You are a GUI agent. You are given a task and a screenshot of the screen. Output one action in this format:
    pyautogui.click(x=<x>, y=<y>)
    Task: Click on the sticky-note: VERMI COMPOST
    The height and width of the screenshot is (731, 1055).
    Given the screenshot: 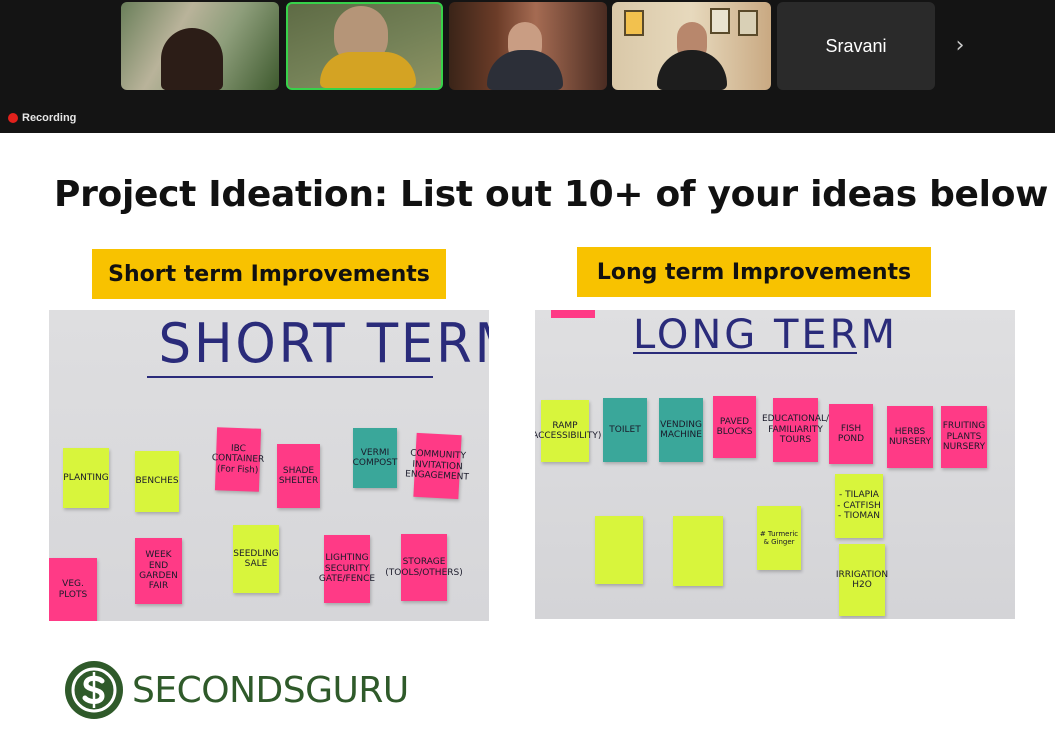 What is the action you would take?
    pyautogui.click(x=375, y=458)
    